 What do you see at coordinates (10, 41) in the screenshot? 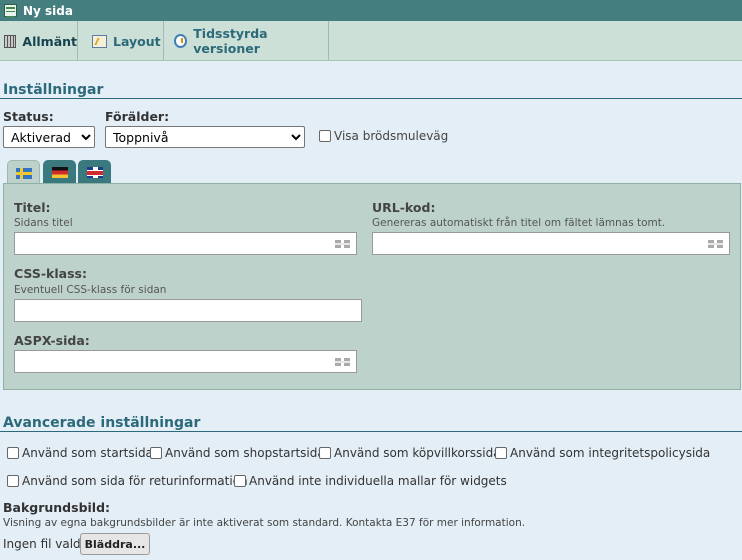
I see `grid-icon` at bounding box center [10, 41].